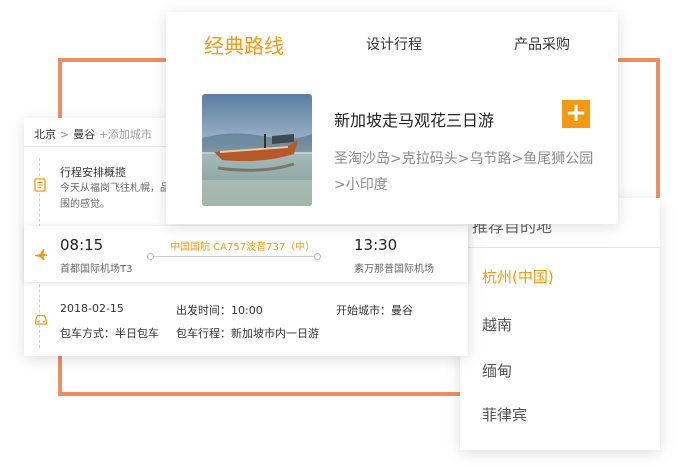 The height and width of the screenshot is (468, 678). I want to click on add-city-link: +添加城市, so click(125, 134).